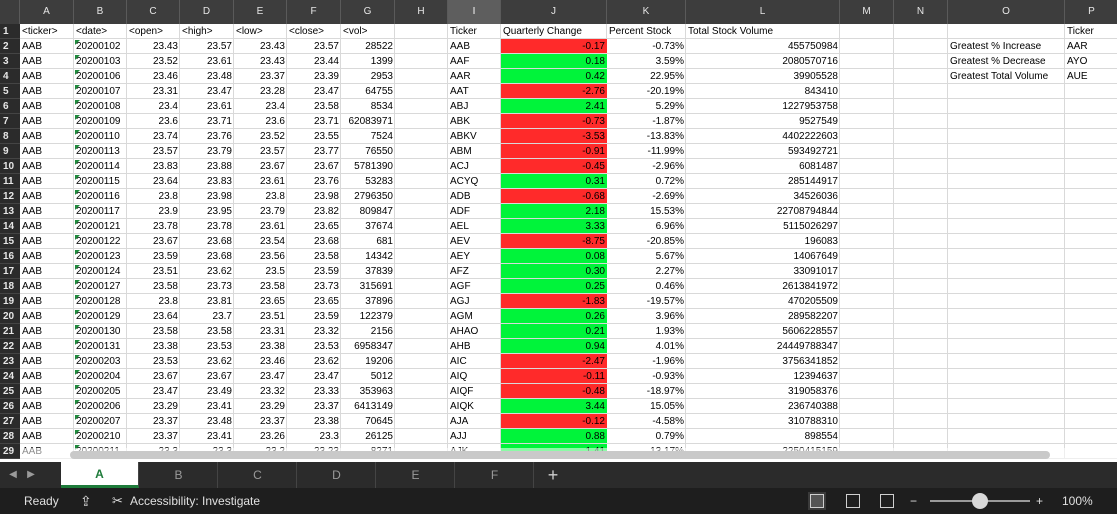  I want to click on percent-stock-cell: -1.87%, so click(646, 121).